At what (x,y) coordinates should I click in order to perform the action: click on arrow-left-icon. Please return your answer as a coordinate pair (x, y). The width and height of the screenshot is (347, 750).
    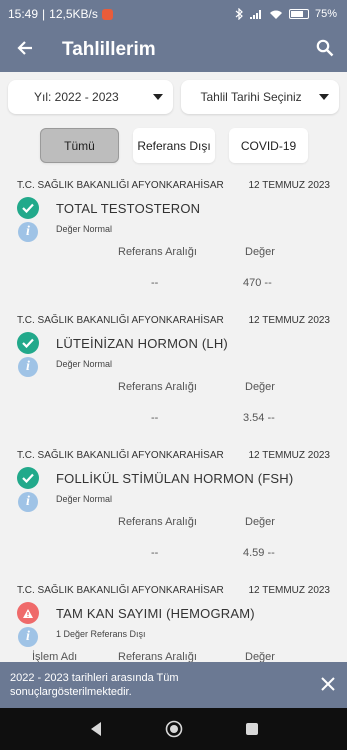
    Looking at the image, I should click on (24, 48).